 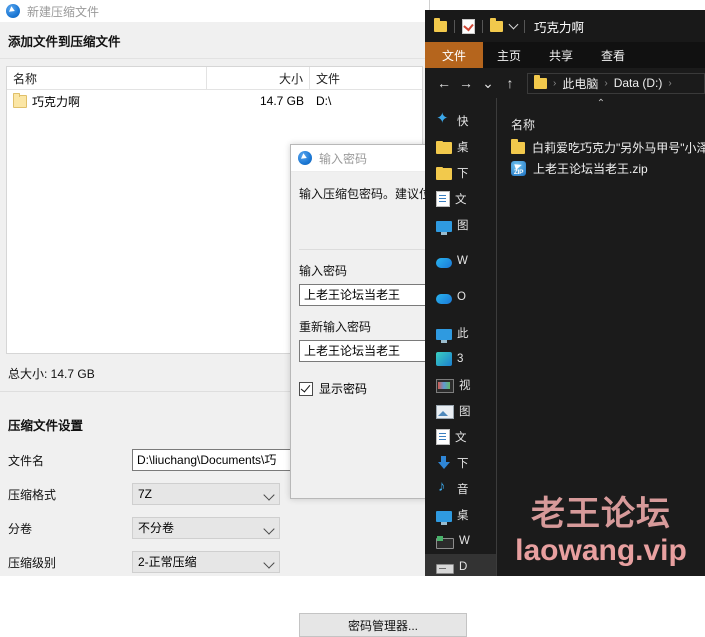 What do you see at coordinates (212, 460) in the screenshot?
I see `filename-input: D:\liuchang\Documents\巧` at bounding box center [212, 460].